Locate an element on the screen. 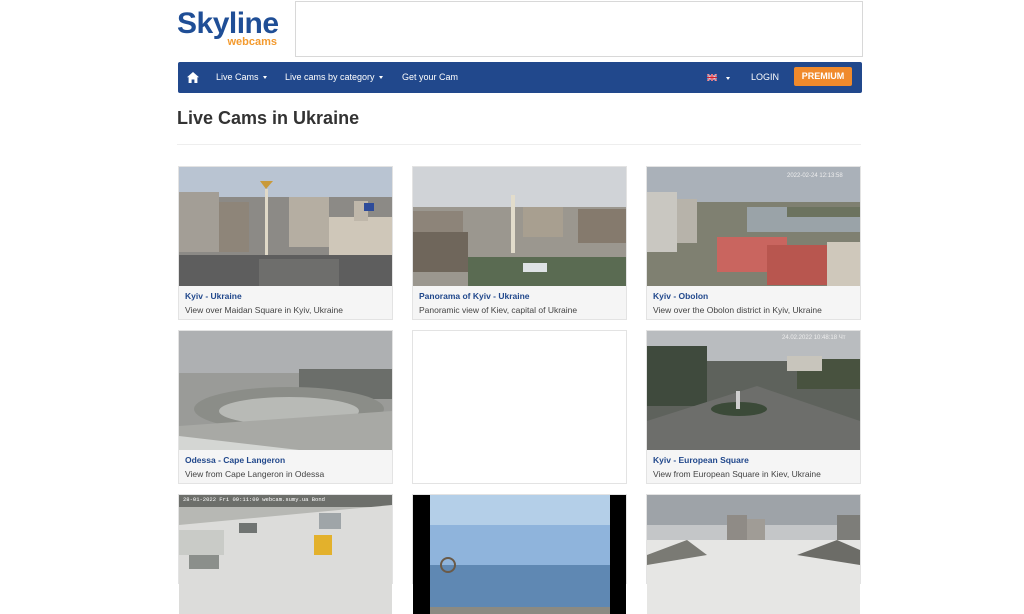 This screenshot has width=1024, height=614. site-logo: Skyline webcams is located at coordinates (230, 29).